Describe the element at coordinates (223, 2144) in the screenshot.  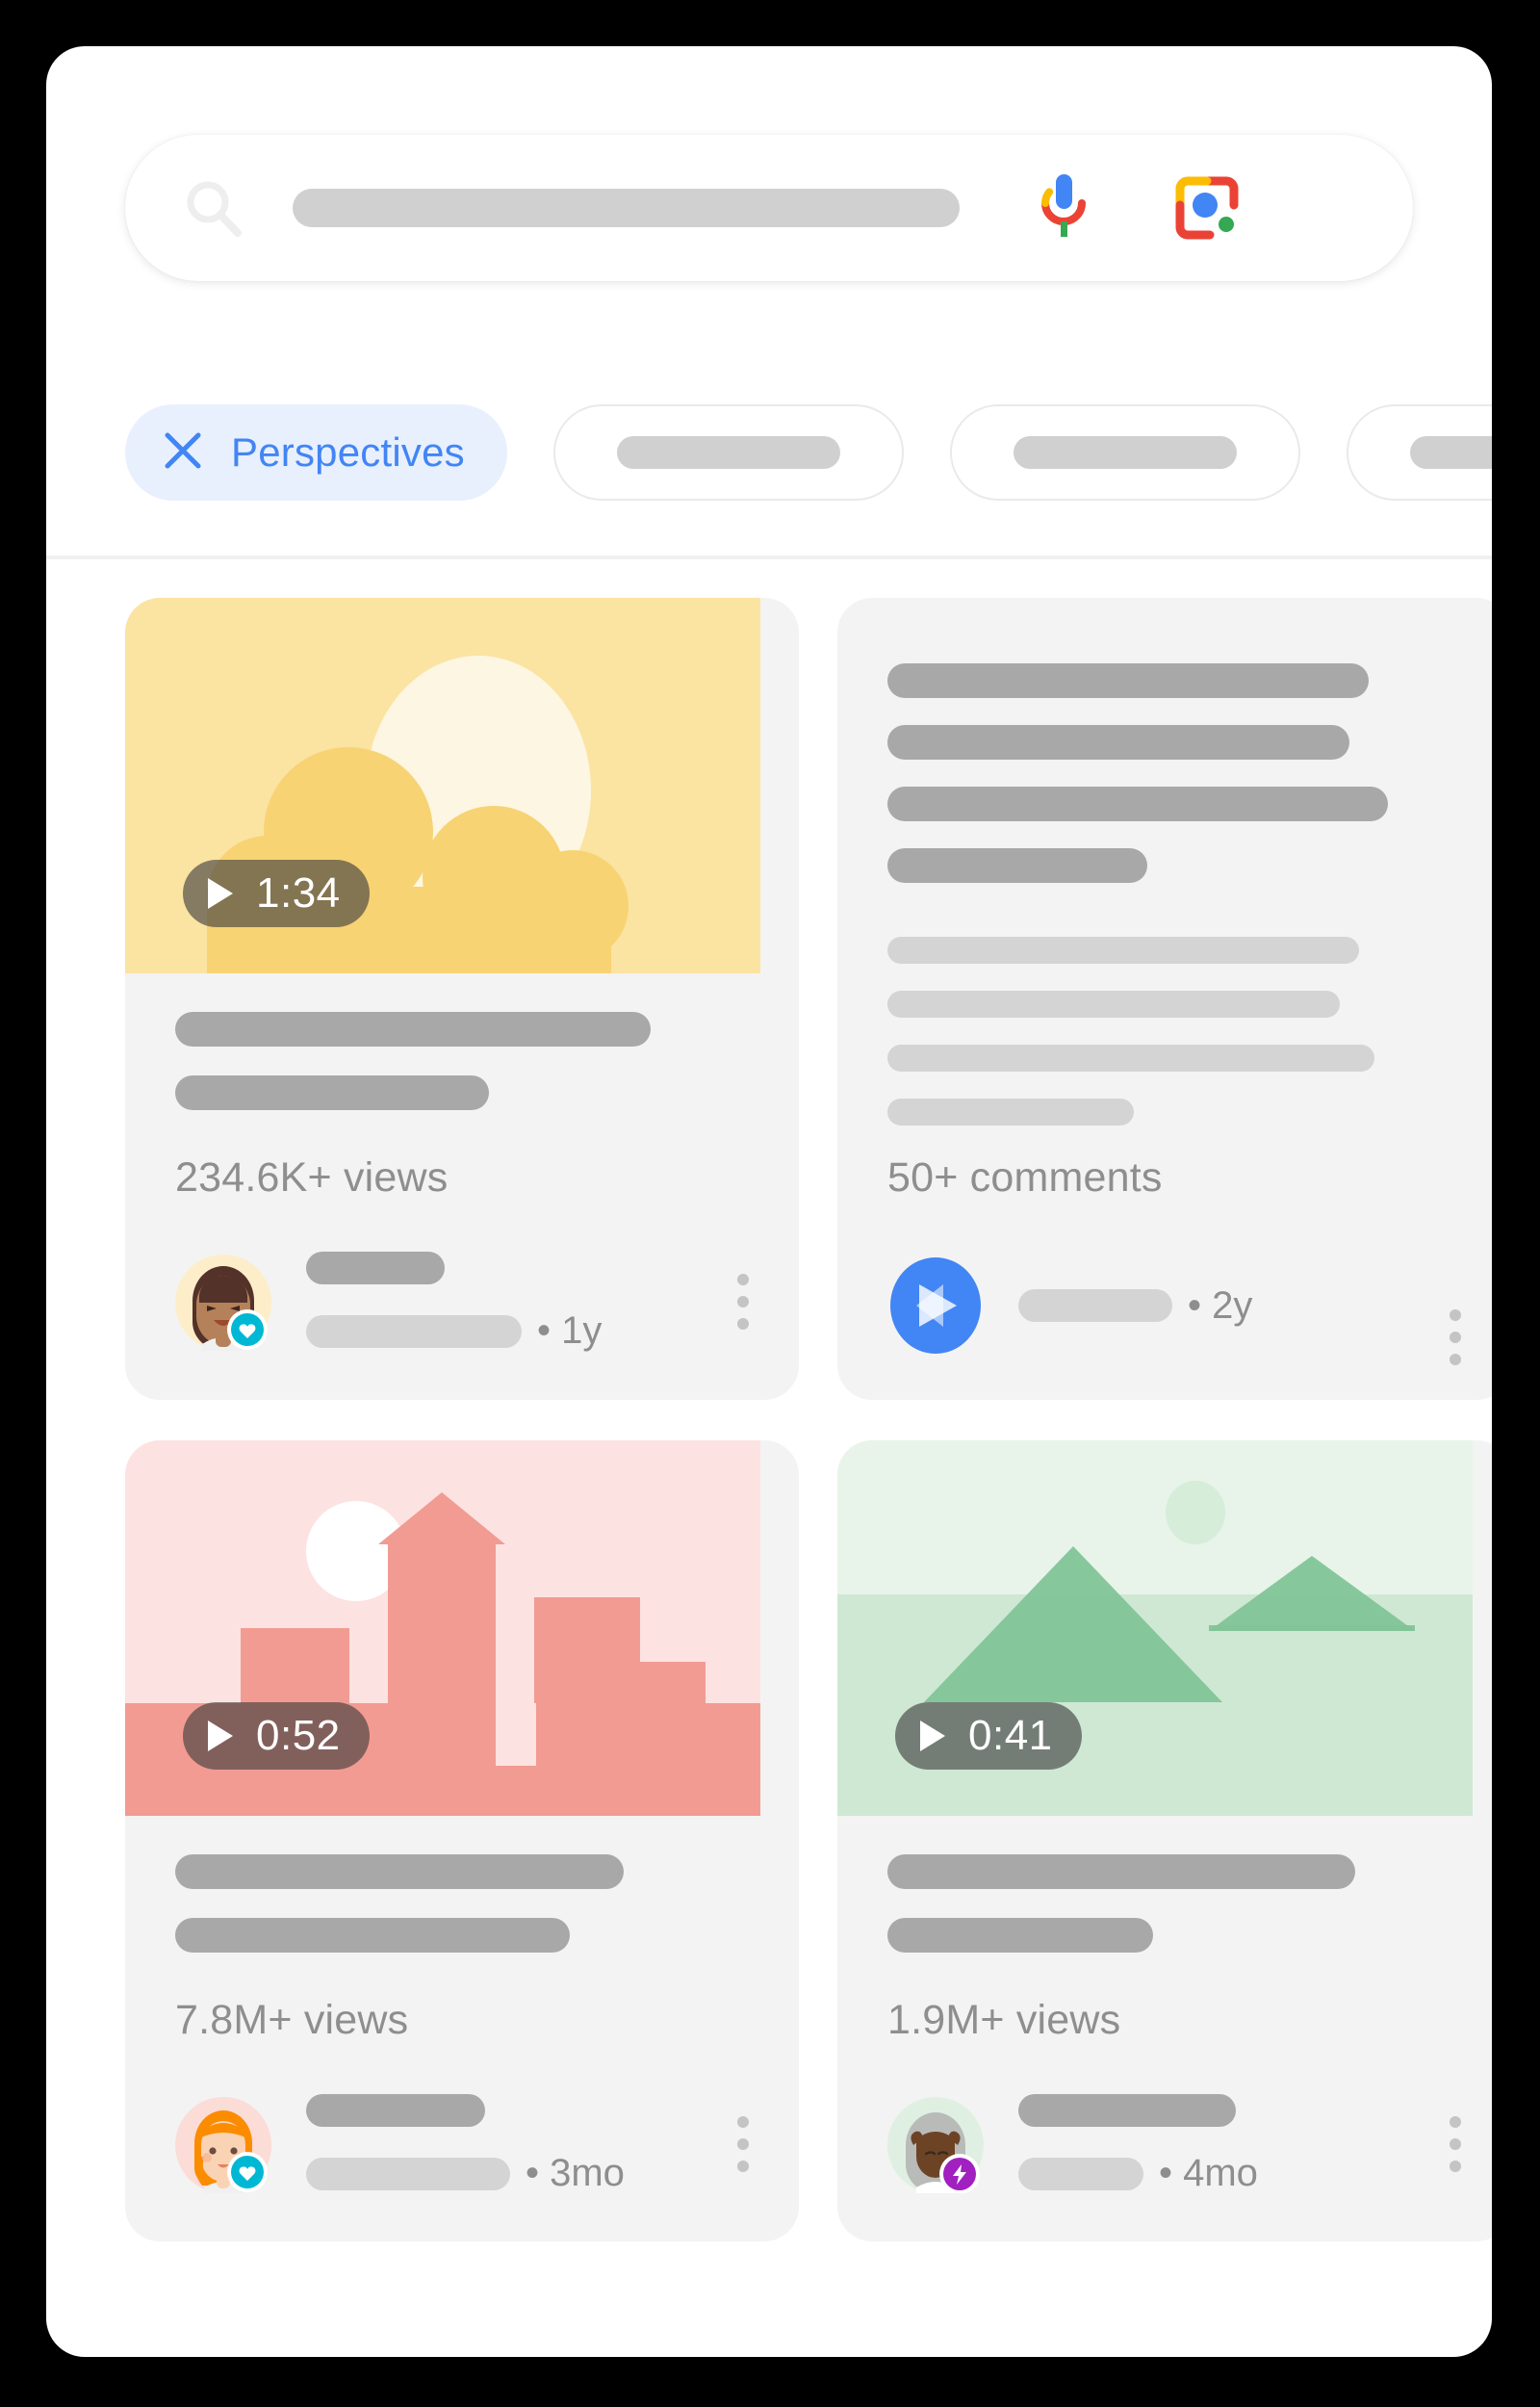
I see `orange-hair-avatar` at that location.